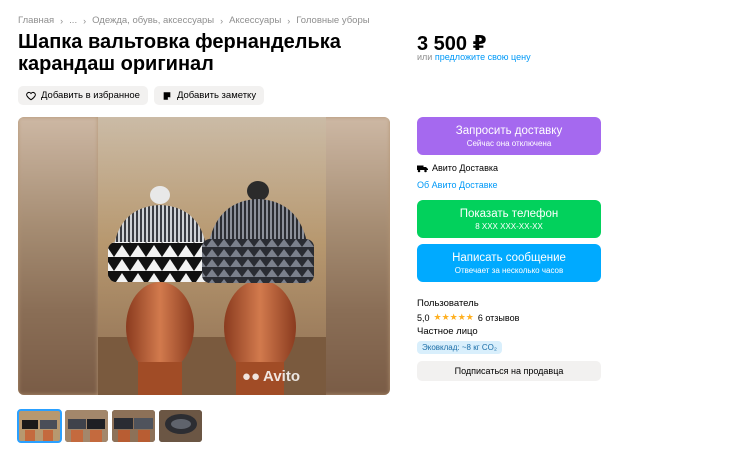  Describe the element at coordinates (255, 20) in the screenshot. I see `breadcrumb-item: Аксессуары` at that location.